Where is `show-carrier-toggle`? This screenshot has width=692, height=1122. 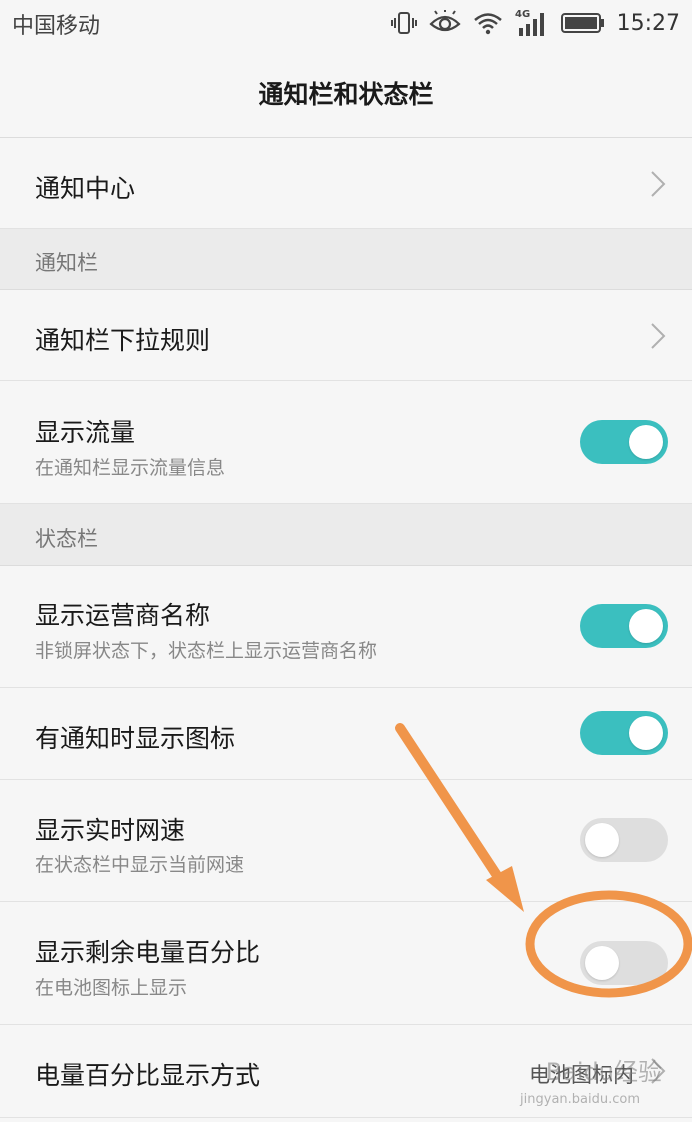 show-carrier-toggle is located at coordinates (624, 626).